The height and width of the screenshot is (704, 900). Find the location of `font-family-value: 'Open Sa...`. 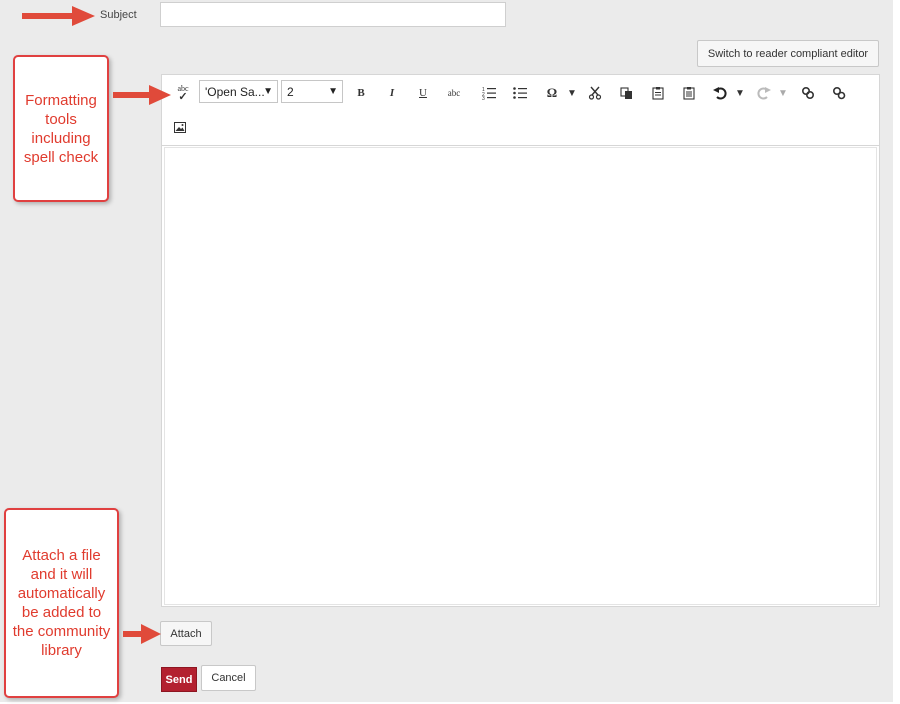

font-family-value: 'Open Sa... is located at coordinates (235, 92).